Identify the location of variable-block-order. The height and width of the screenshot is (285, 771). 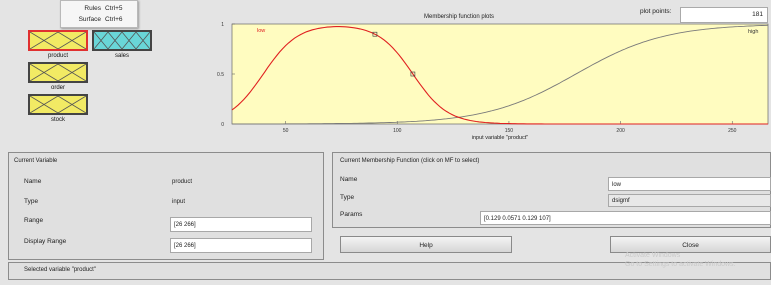
(58, 72).